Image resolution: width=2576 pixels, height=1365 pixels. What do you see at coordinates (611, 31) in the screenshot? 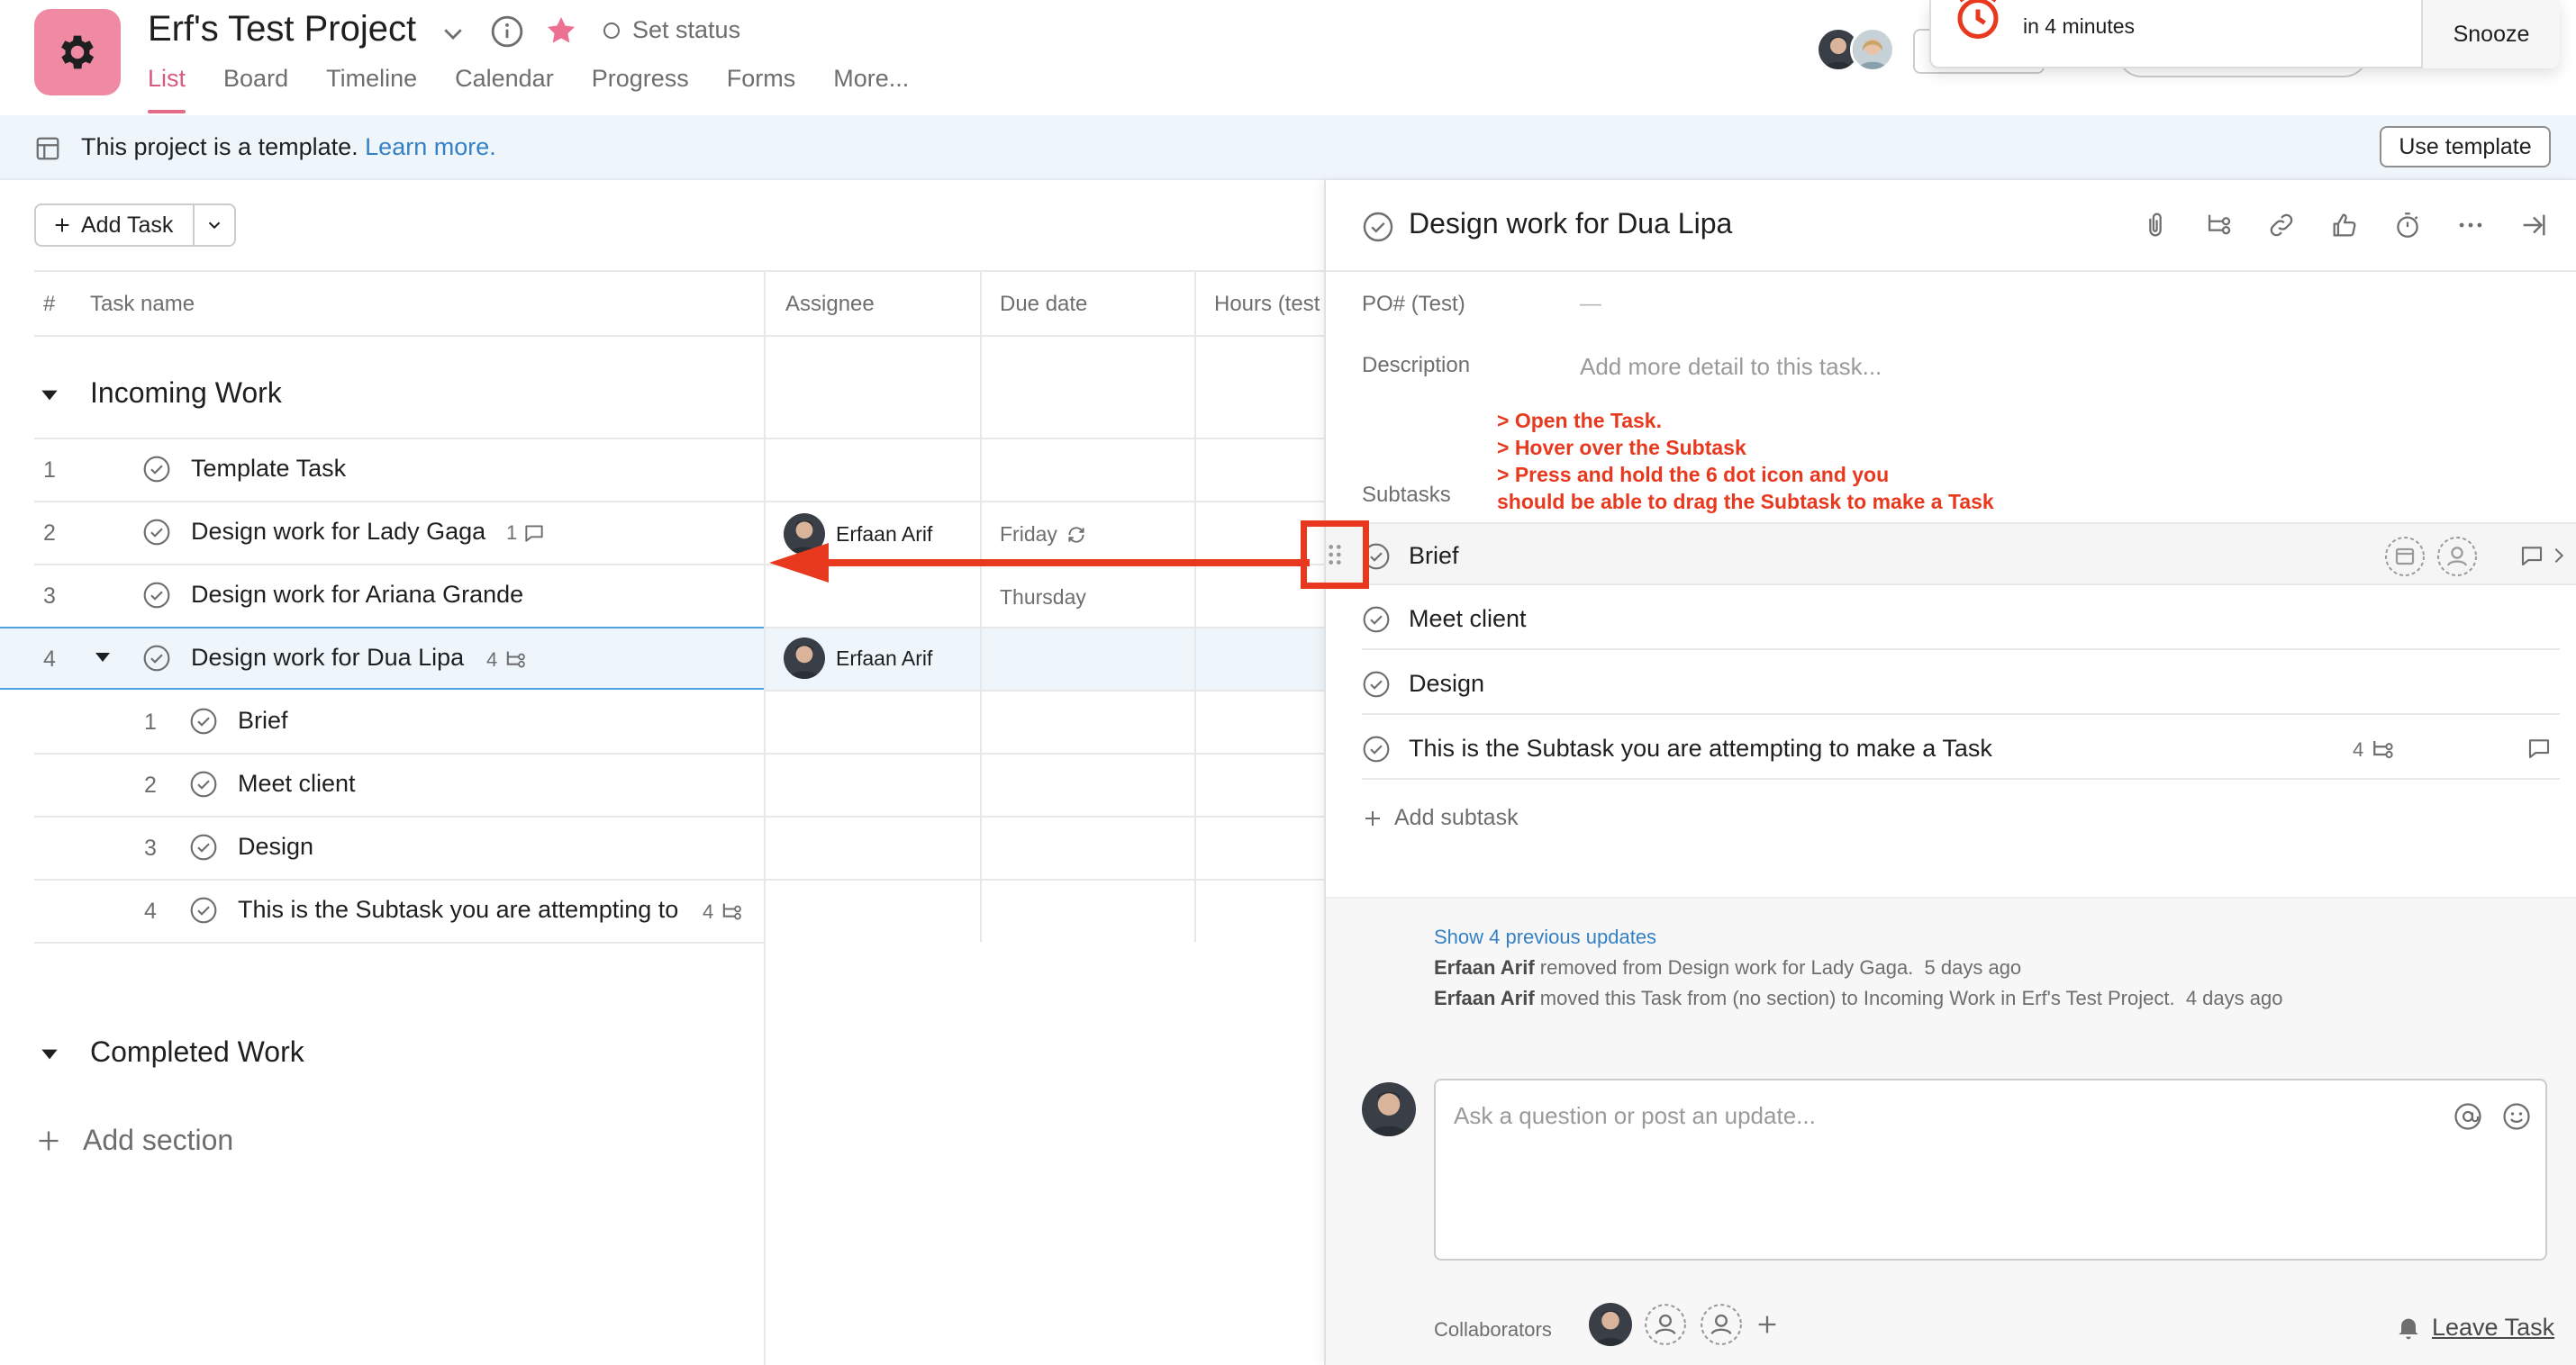
I see `status-circle-icon` at bounding box center [611, 31].